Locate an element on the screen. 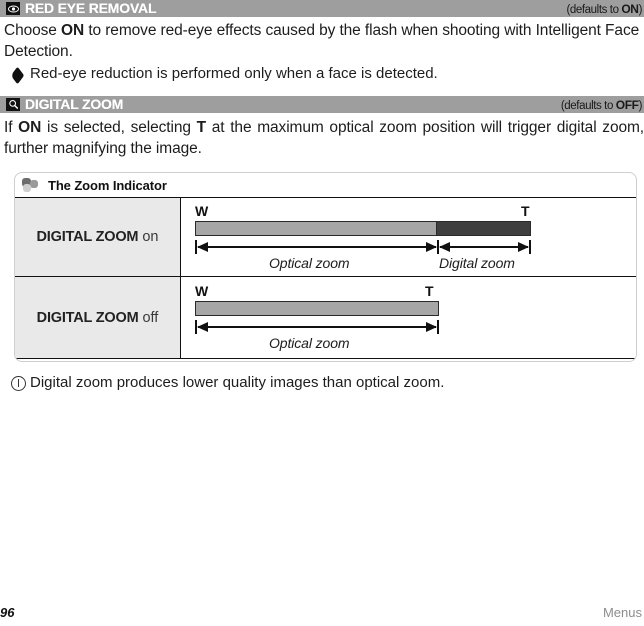 The image size is (644, 626). zoom-bar-on is located at coordinates (363, 228).